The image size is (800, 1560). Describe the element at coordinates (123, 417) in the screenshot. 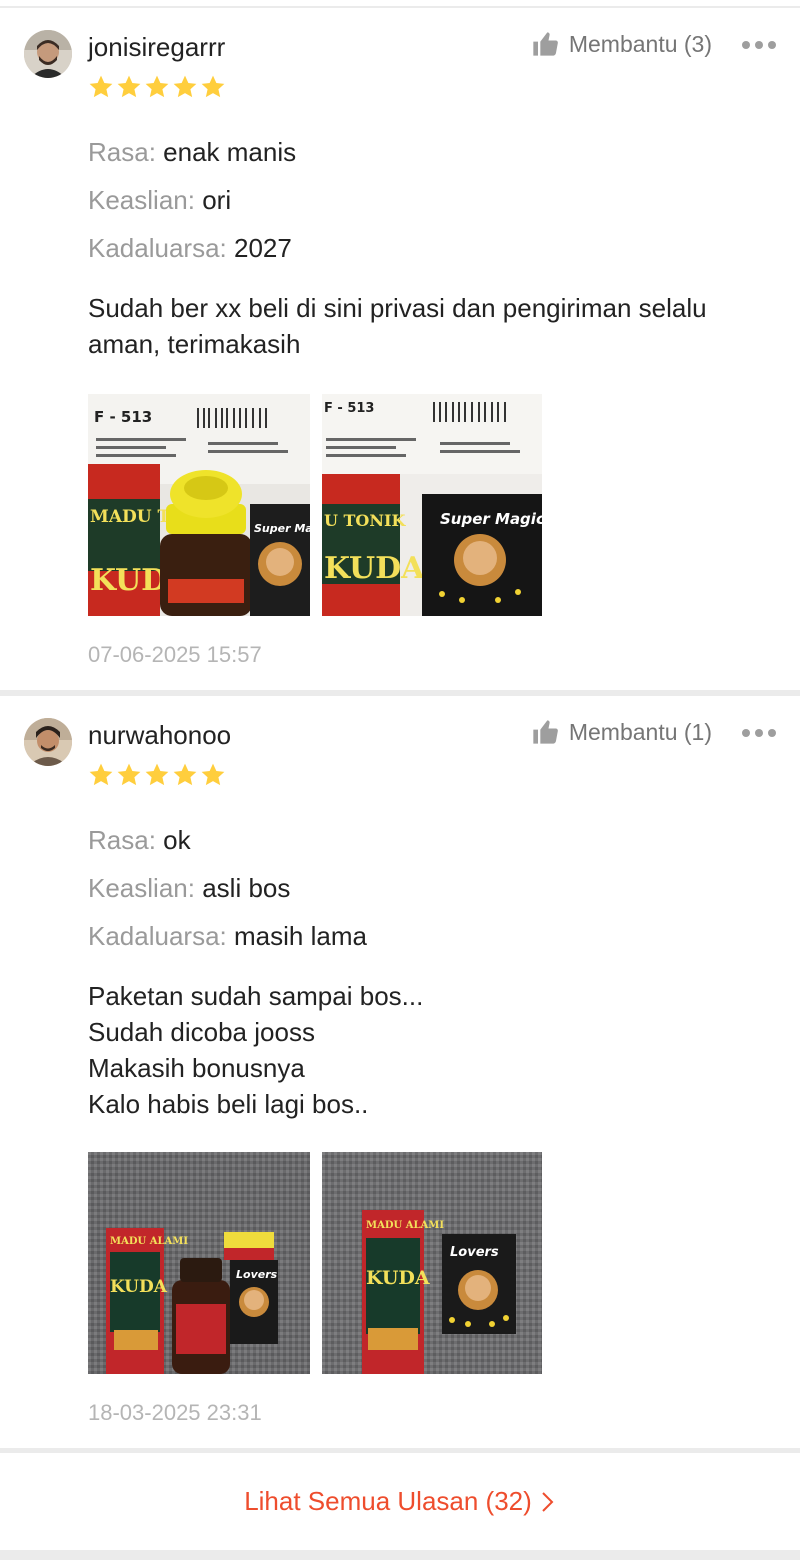

I see `photo-label: F - 513` at that location.